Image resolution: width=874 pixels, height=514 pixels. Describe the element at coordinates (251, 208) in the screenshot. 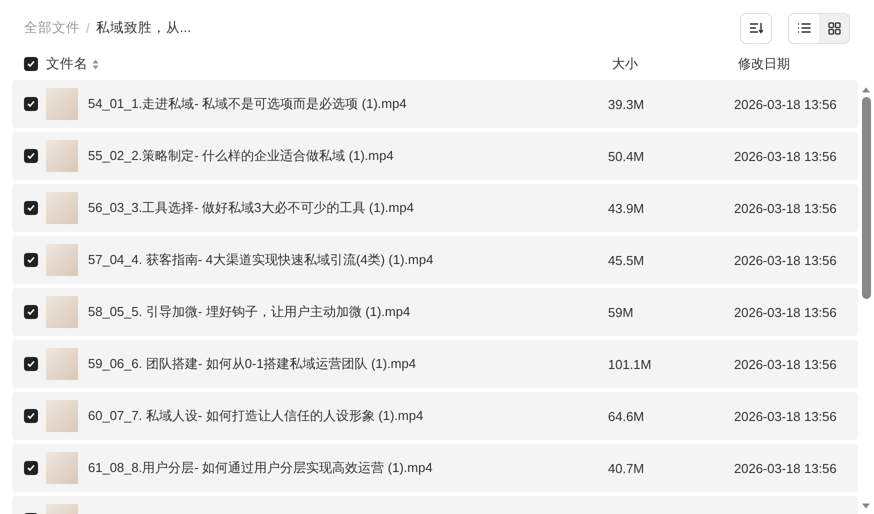

I see `file-name: 56_03_3.工具选择- 做好私域3大必不可少的工具 (1).mp4` at that location.